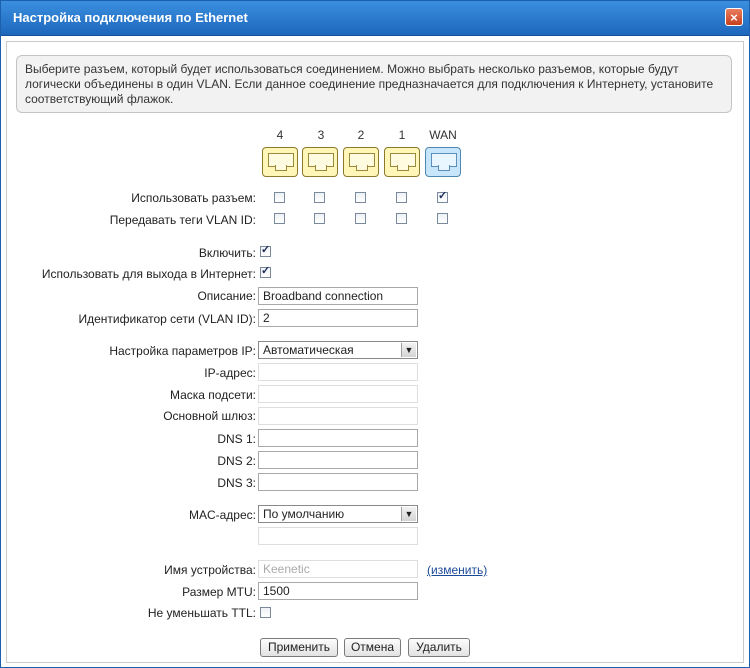  What do you see at coordinates (308, 350) in the screenshot?
I see `ip-settings-value: Автоматическая` at bounding box center [308, 350].